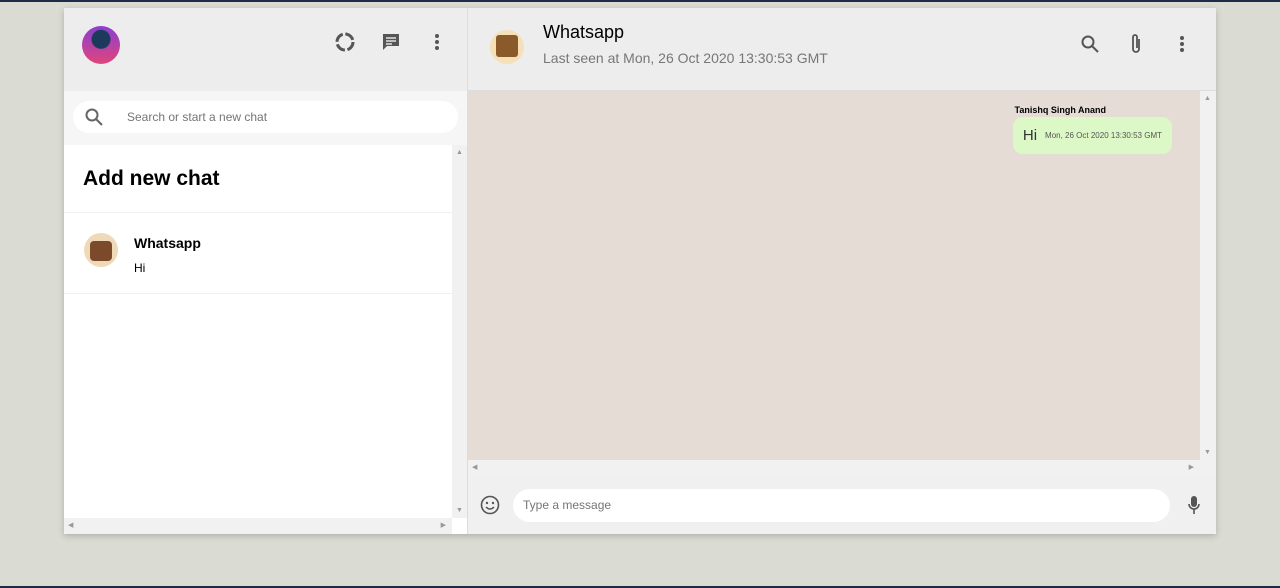 This screenshot has width=1280, height=588. What do you see at coordinates (1060, 110) in the screenshot?
I see `message-sender: Tanishq Singh Anand` at bounding box center [1060, 110].